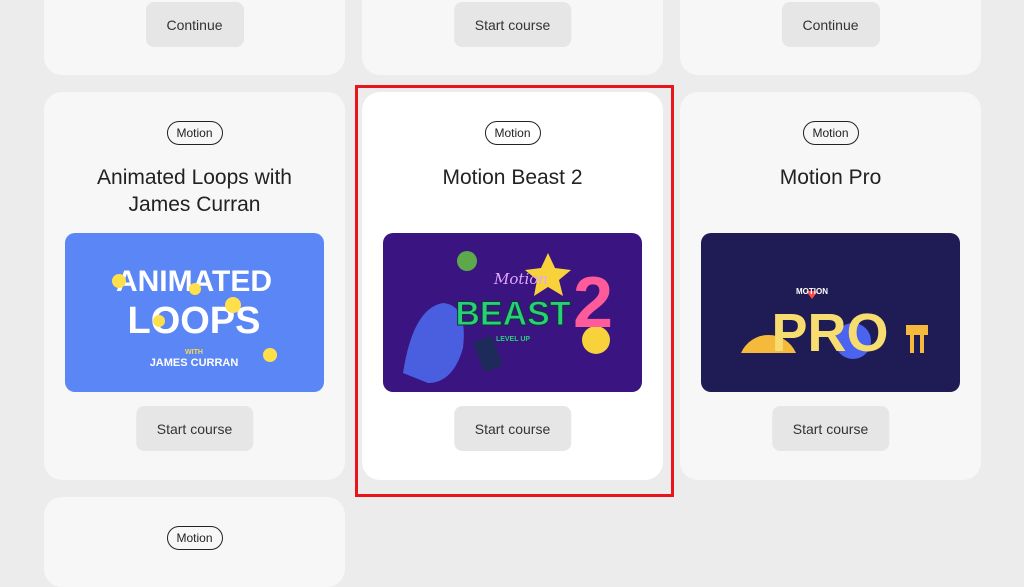 Image resolution: width=1024 pixels, height=587 pixels. I want to click on course-thumbnail: ANIMATED LOOPS WITH JAMES CURRAN, so click(194, 312).